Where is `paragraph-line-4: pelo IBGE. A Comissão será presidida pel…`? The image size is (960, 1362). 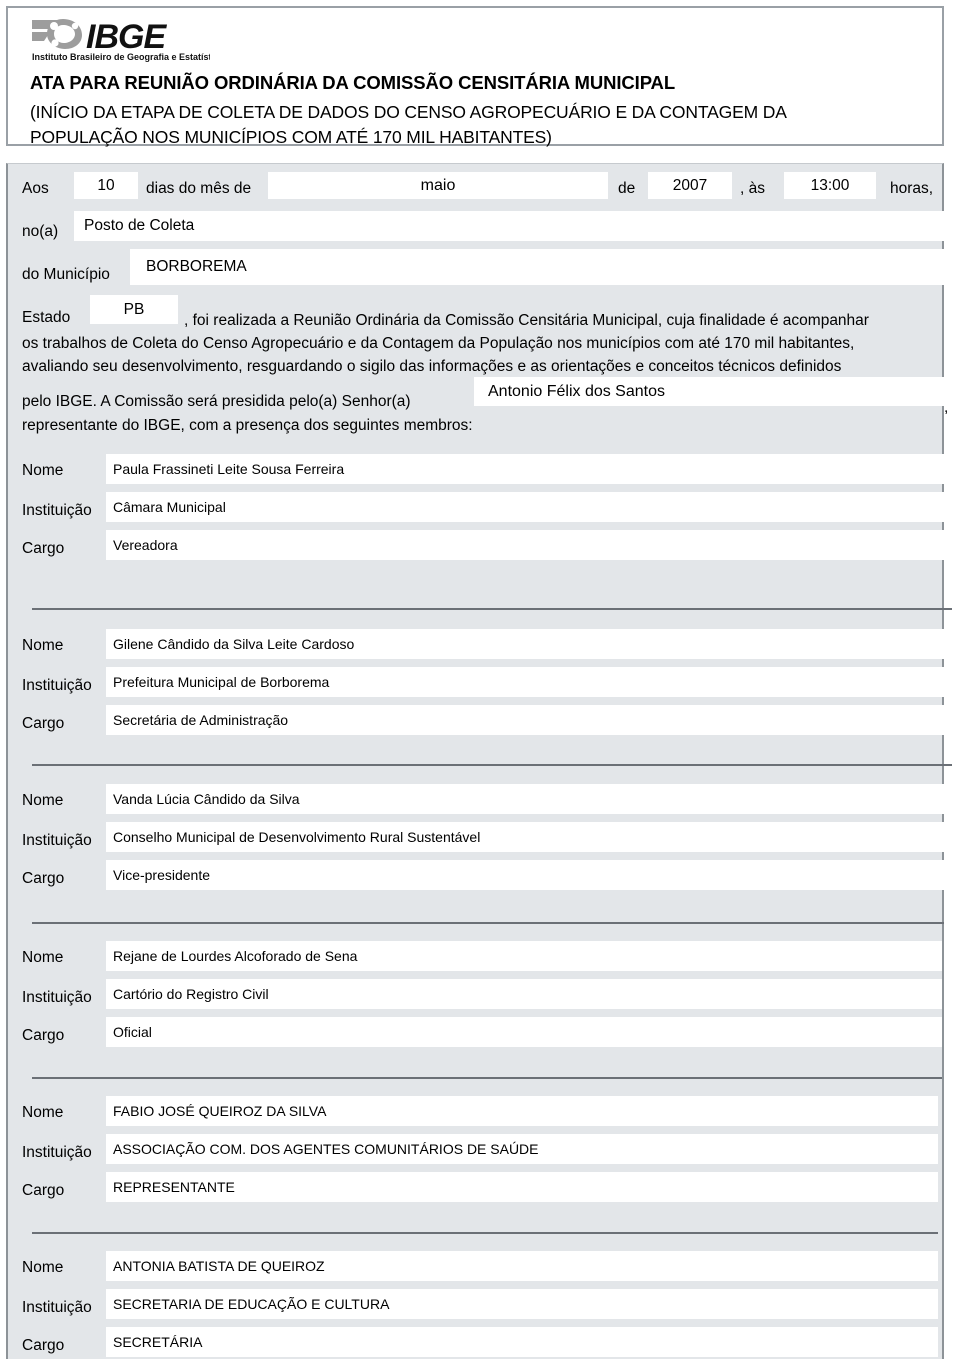
paragraph-line-4: pelo IBGE. A Comissão será presidida pel… is located at coordinates (216, 401).